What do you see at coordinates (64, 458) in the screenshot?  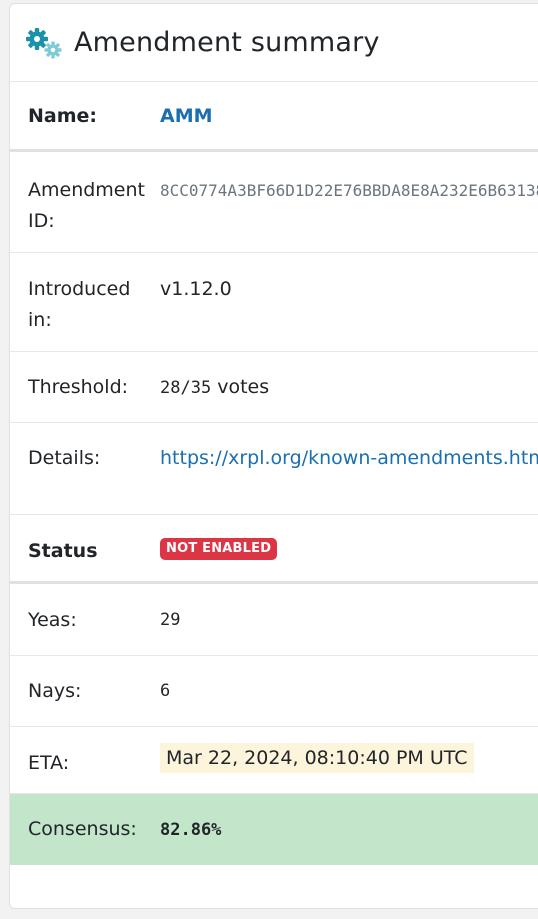 I see `details-label: Details:` at bounding box center [64, 458].